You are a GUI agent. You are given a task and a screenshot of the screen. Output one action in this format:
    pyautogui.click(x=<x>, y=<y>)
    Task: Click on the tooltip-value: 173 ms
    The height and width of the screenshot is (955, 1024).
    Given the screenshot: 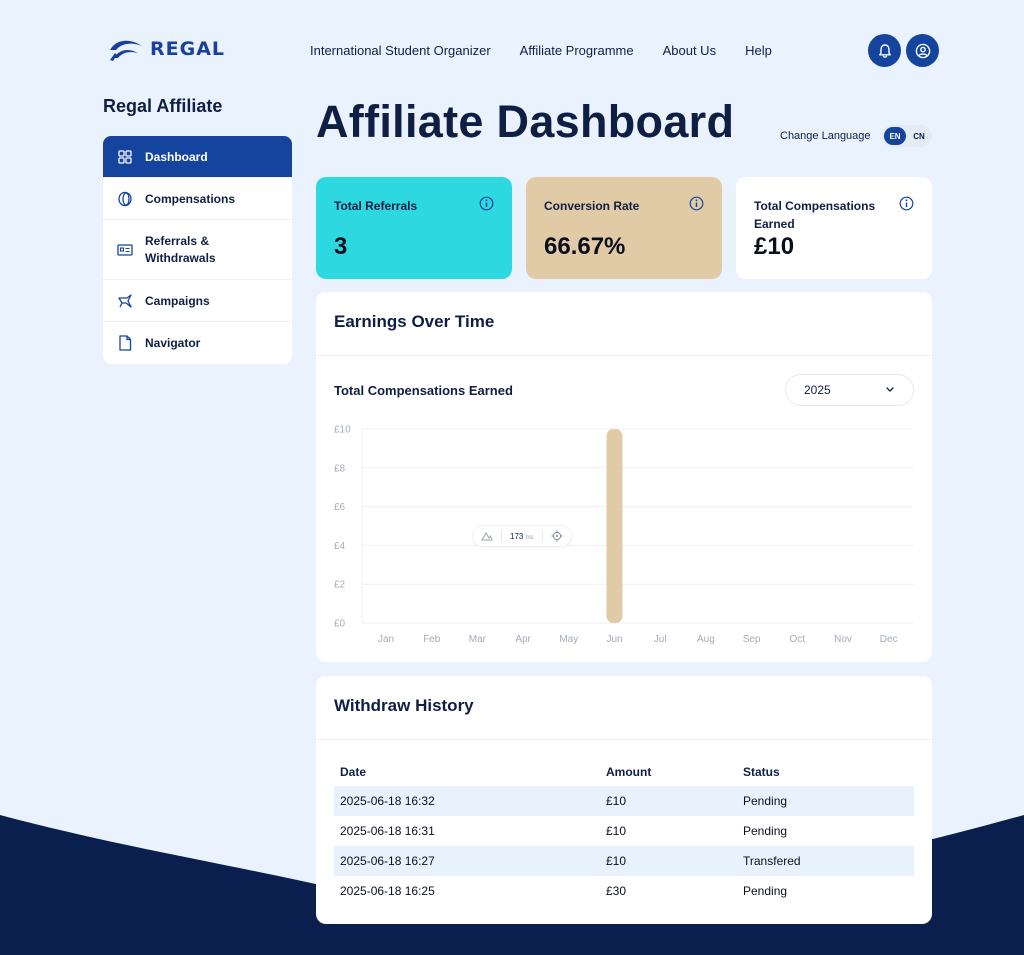 What is the action you would take?
    pyautogui.click(x=522, y=536)
    